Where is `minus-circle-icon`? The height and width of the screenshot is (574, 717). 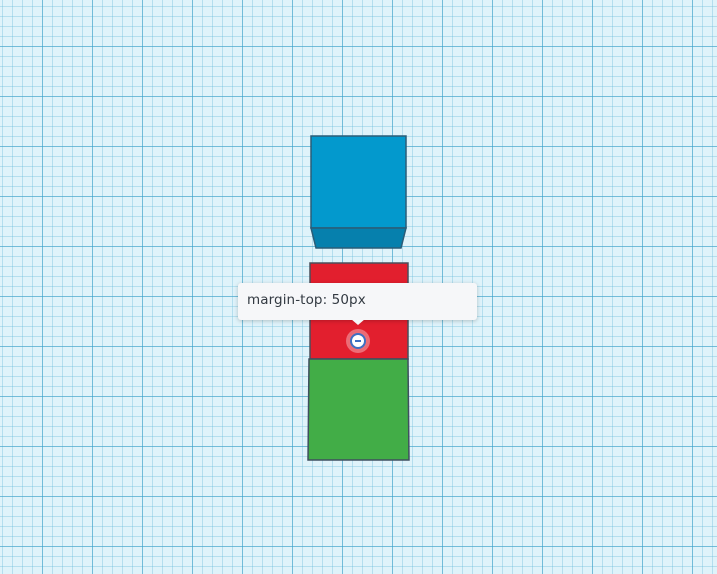
minus-circle-icon is located at coordinates (358, 341).